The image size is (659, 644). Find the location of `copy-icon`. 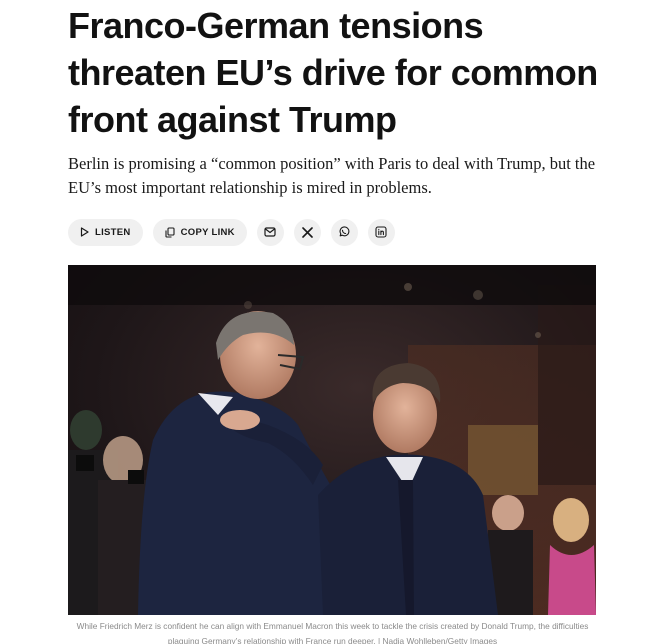

copy-icon is located at coordinates (170, 232).